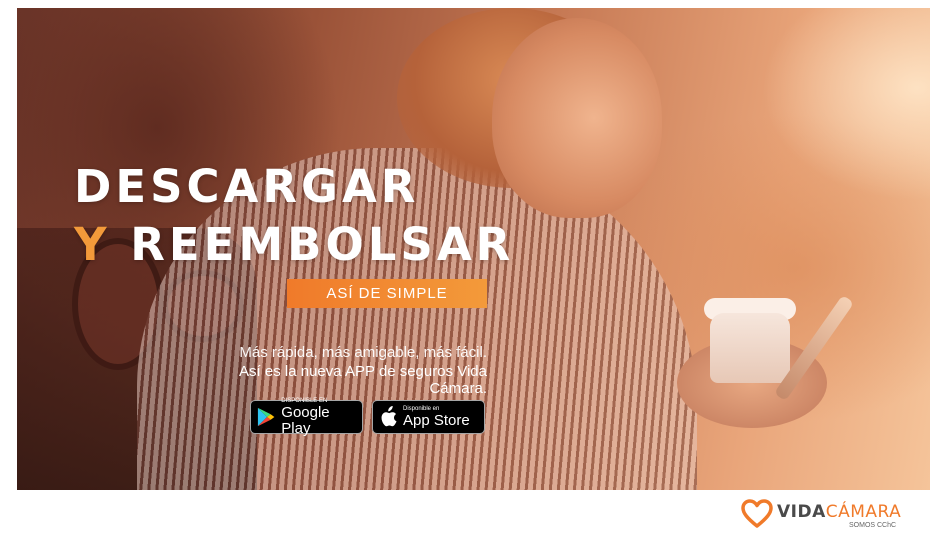 This screenshot has width=945, height=537. Describe the element at coordinates (92, 244) in the screenshot. I see `headline-accent: Y` at that location.